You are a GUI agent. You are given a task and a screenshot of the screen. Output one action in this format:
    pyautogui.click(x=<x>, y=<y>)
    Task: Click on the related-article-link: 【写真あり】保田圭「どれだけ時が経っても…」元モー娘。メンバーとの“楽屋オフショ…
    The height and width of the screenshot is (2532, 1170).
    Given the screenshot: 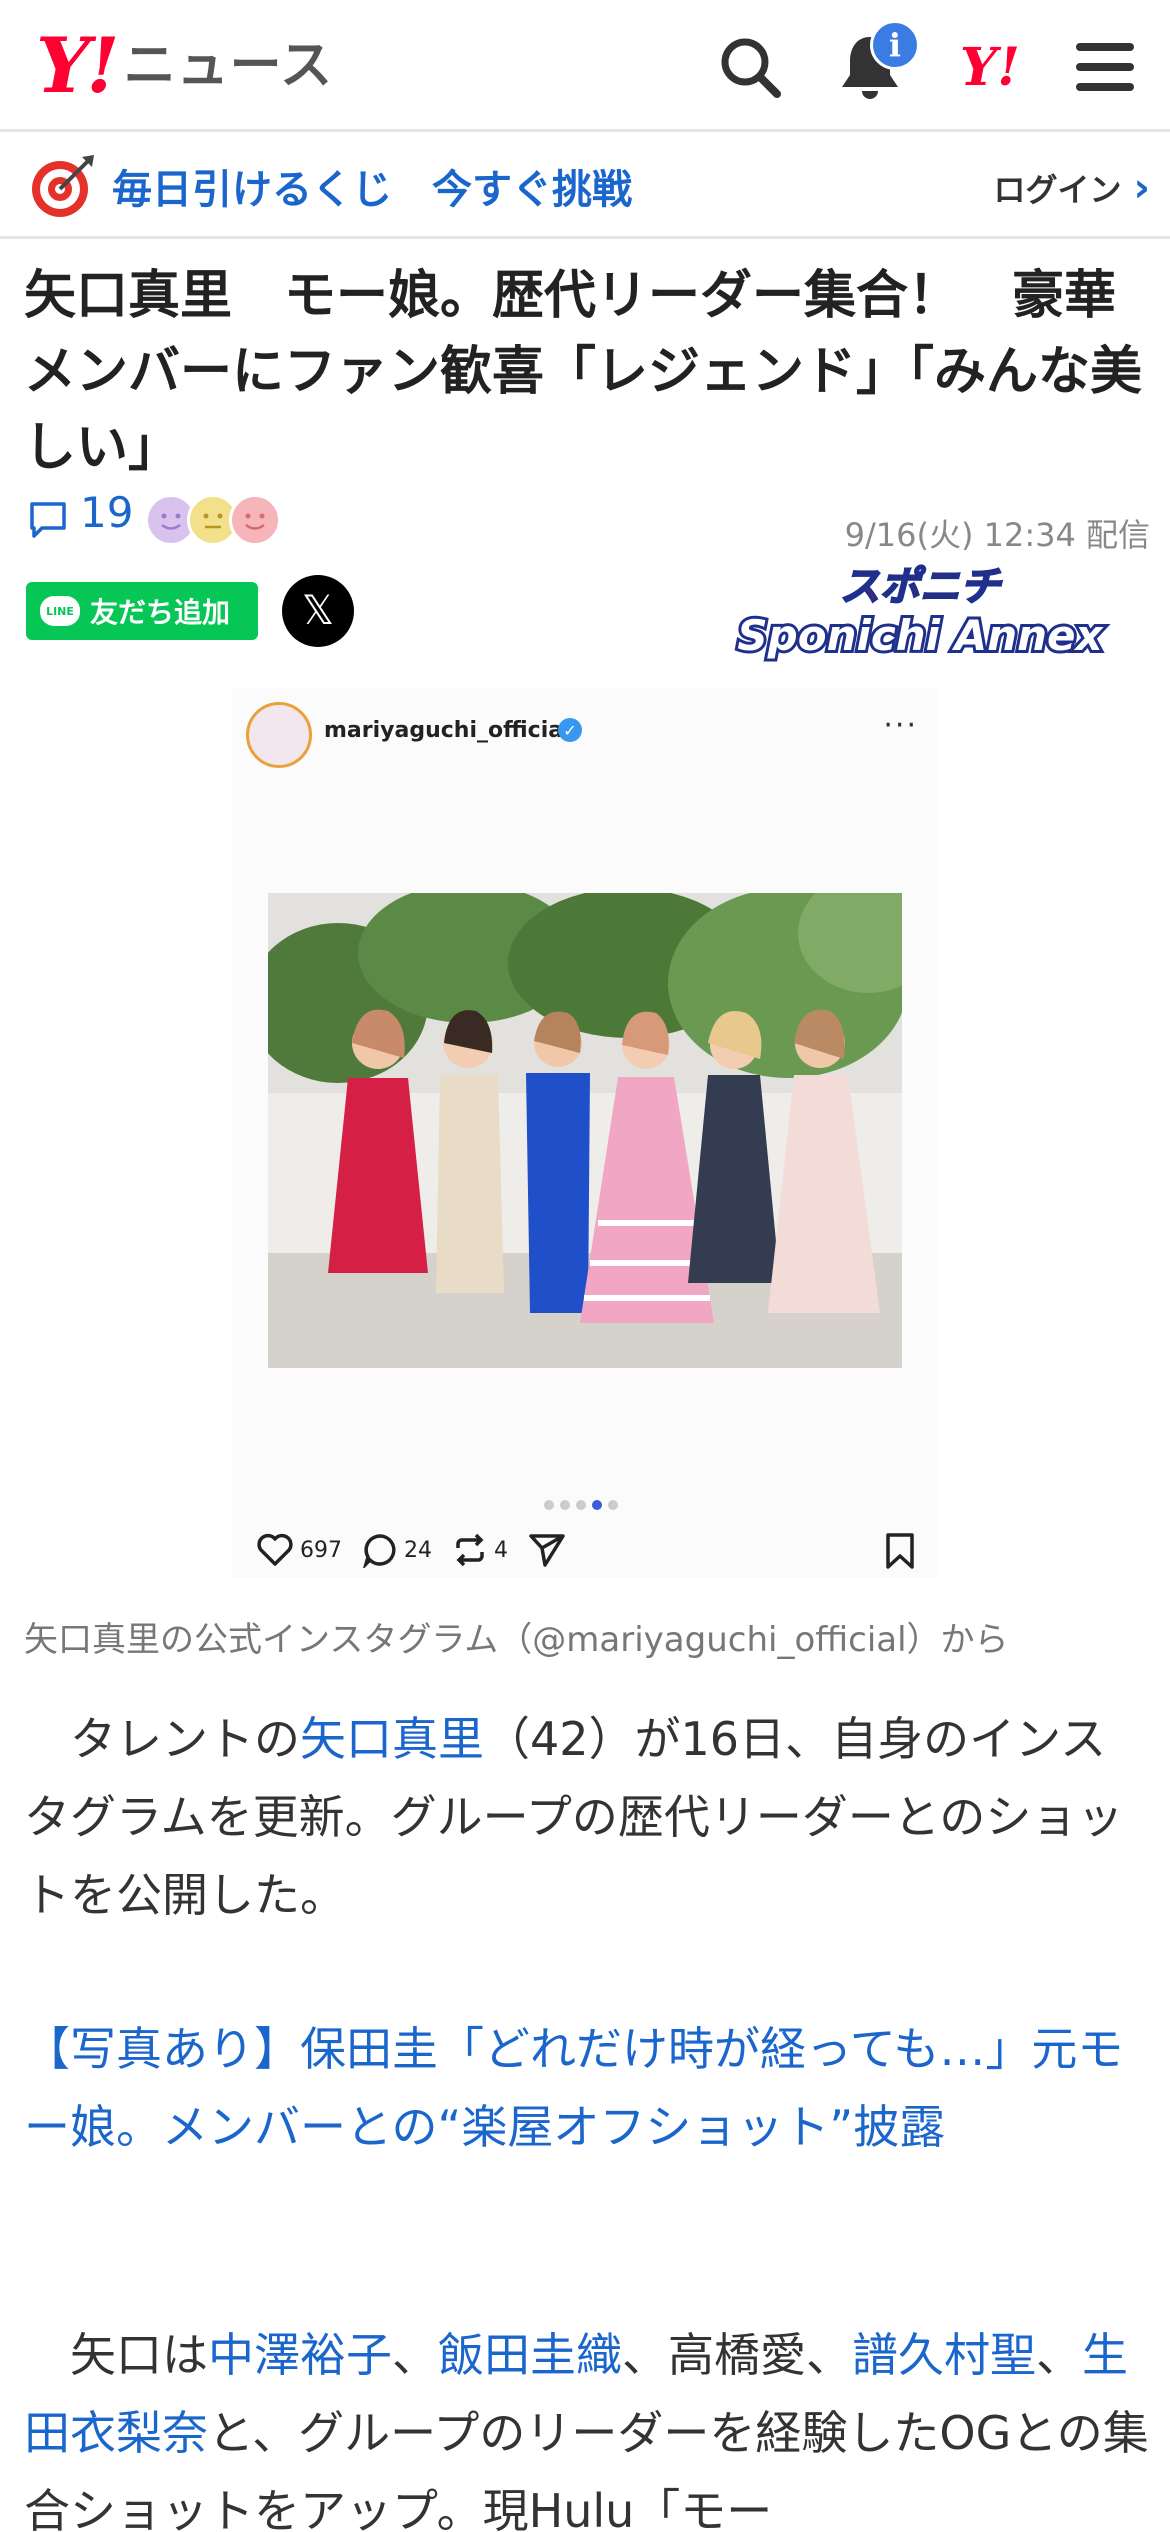 What is the action you would take?
    pyautogui.click(x=586, y=2088)
    